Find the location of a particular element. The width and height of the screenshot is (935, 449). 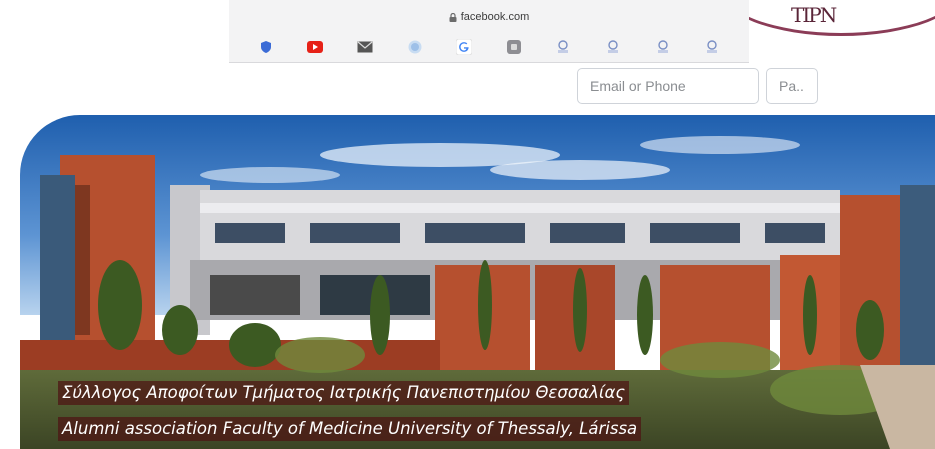

lock-icon is located at coordinates (453, 17).